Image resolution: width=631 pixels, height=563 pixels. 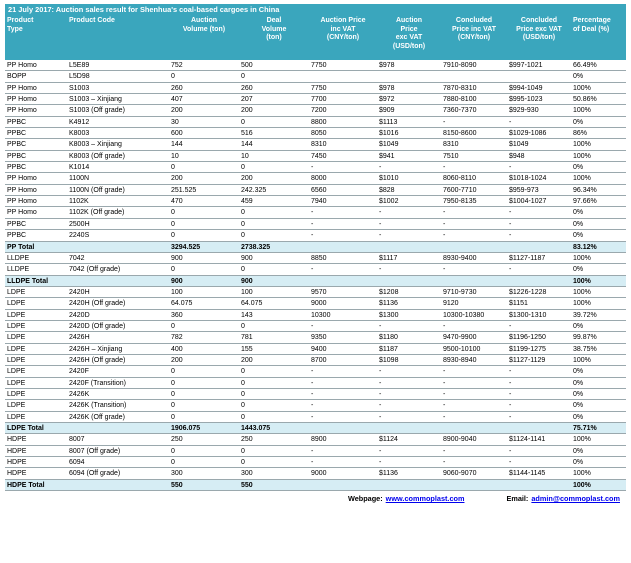 What do you see at coordinates (92, 20) in the screenshot?
I see `header-product-code: Product Code` at bounding box center [92, 20].